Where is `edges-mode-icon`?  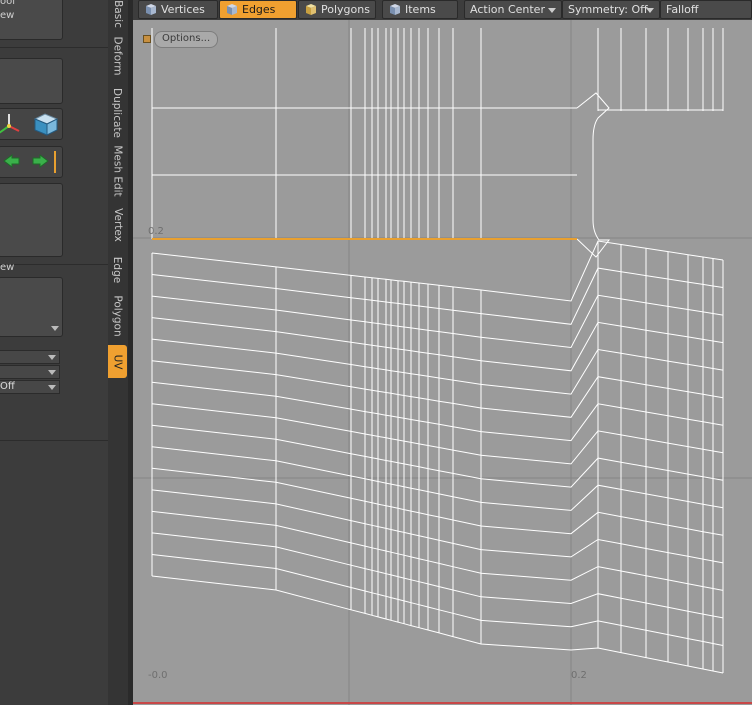 edges-mode-icon is located at coordinates (232, 9).